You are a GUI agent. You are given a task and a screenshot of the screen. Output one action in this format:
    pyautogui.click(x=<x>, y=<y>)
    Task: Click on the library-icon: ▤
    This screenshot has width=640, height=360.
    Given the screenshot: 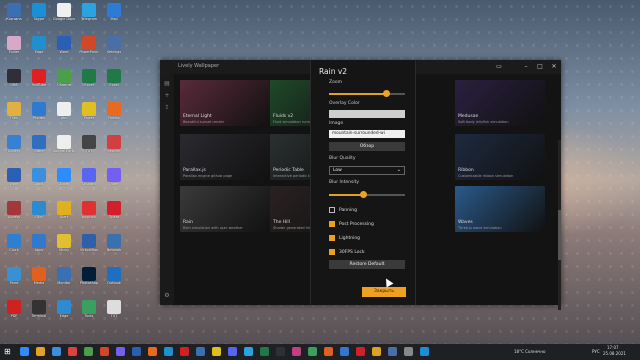 What is the action you would take?
    pyautogui.click(x=167, y=84)
    